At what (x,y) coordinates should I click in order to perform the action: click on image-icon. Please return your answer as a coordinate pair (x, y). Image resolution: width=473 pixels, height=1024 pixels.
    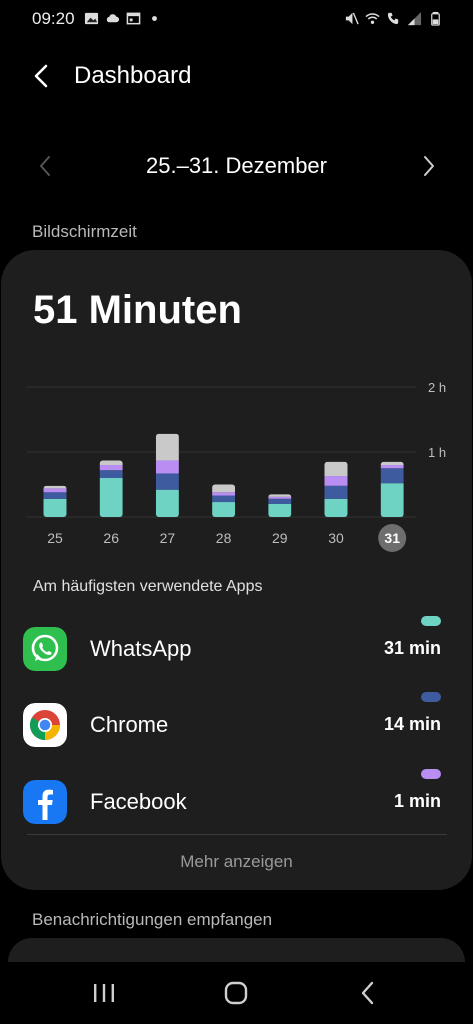
    Looking at the image, I should click on (91, 18).